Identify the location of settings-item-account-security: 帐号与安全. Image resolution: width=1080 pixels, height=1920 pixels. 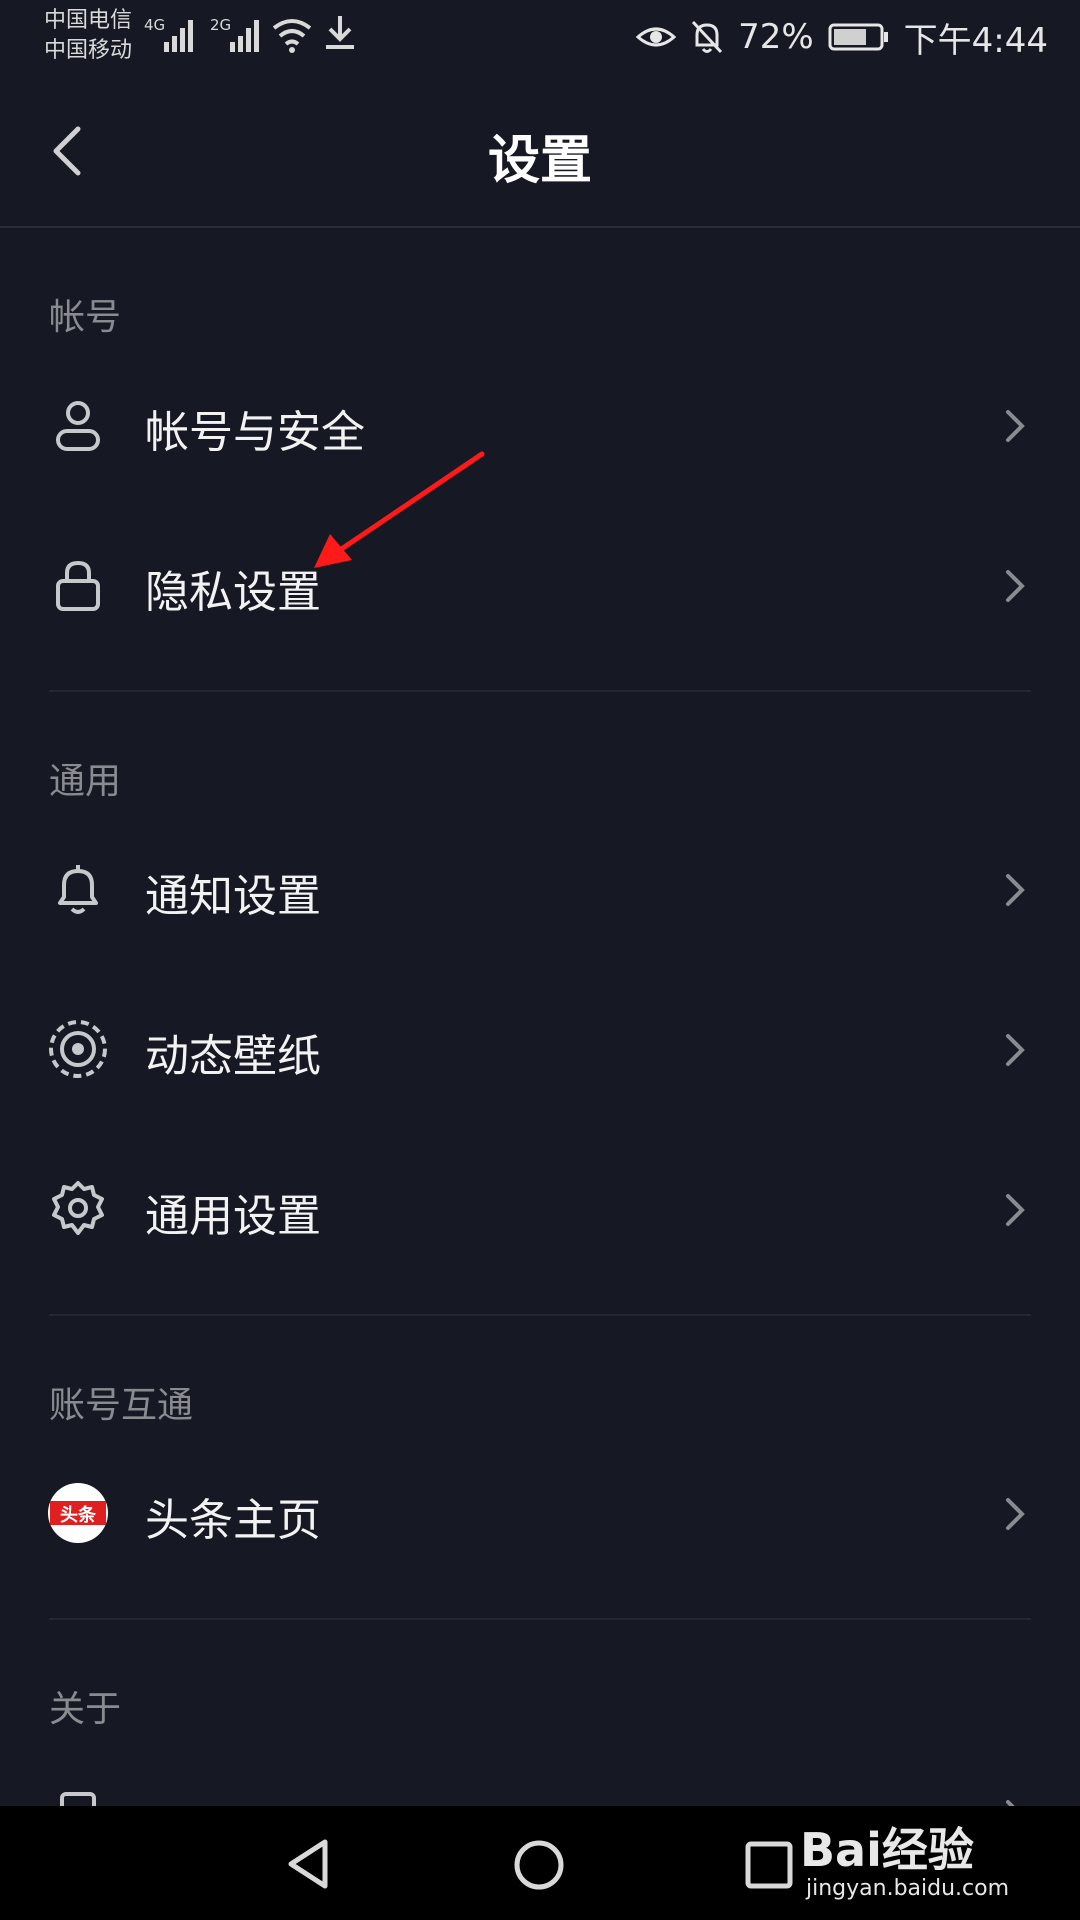
(540, 425).